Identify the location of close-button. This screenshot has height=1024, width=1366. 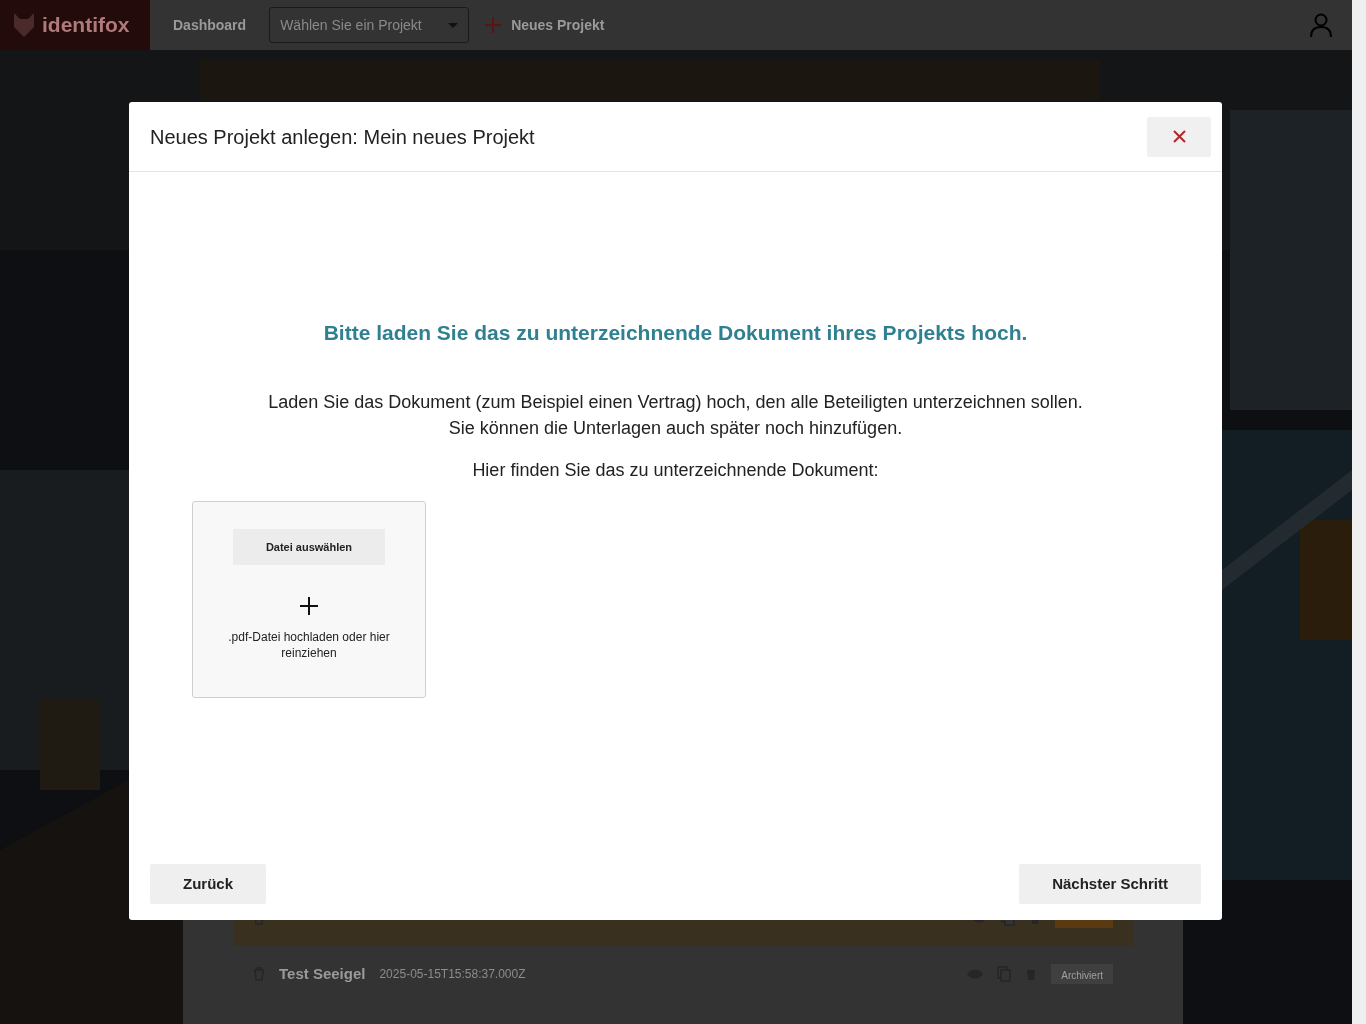
(1179, 136).